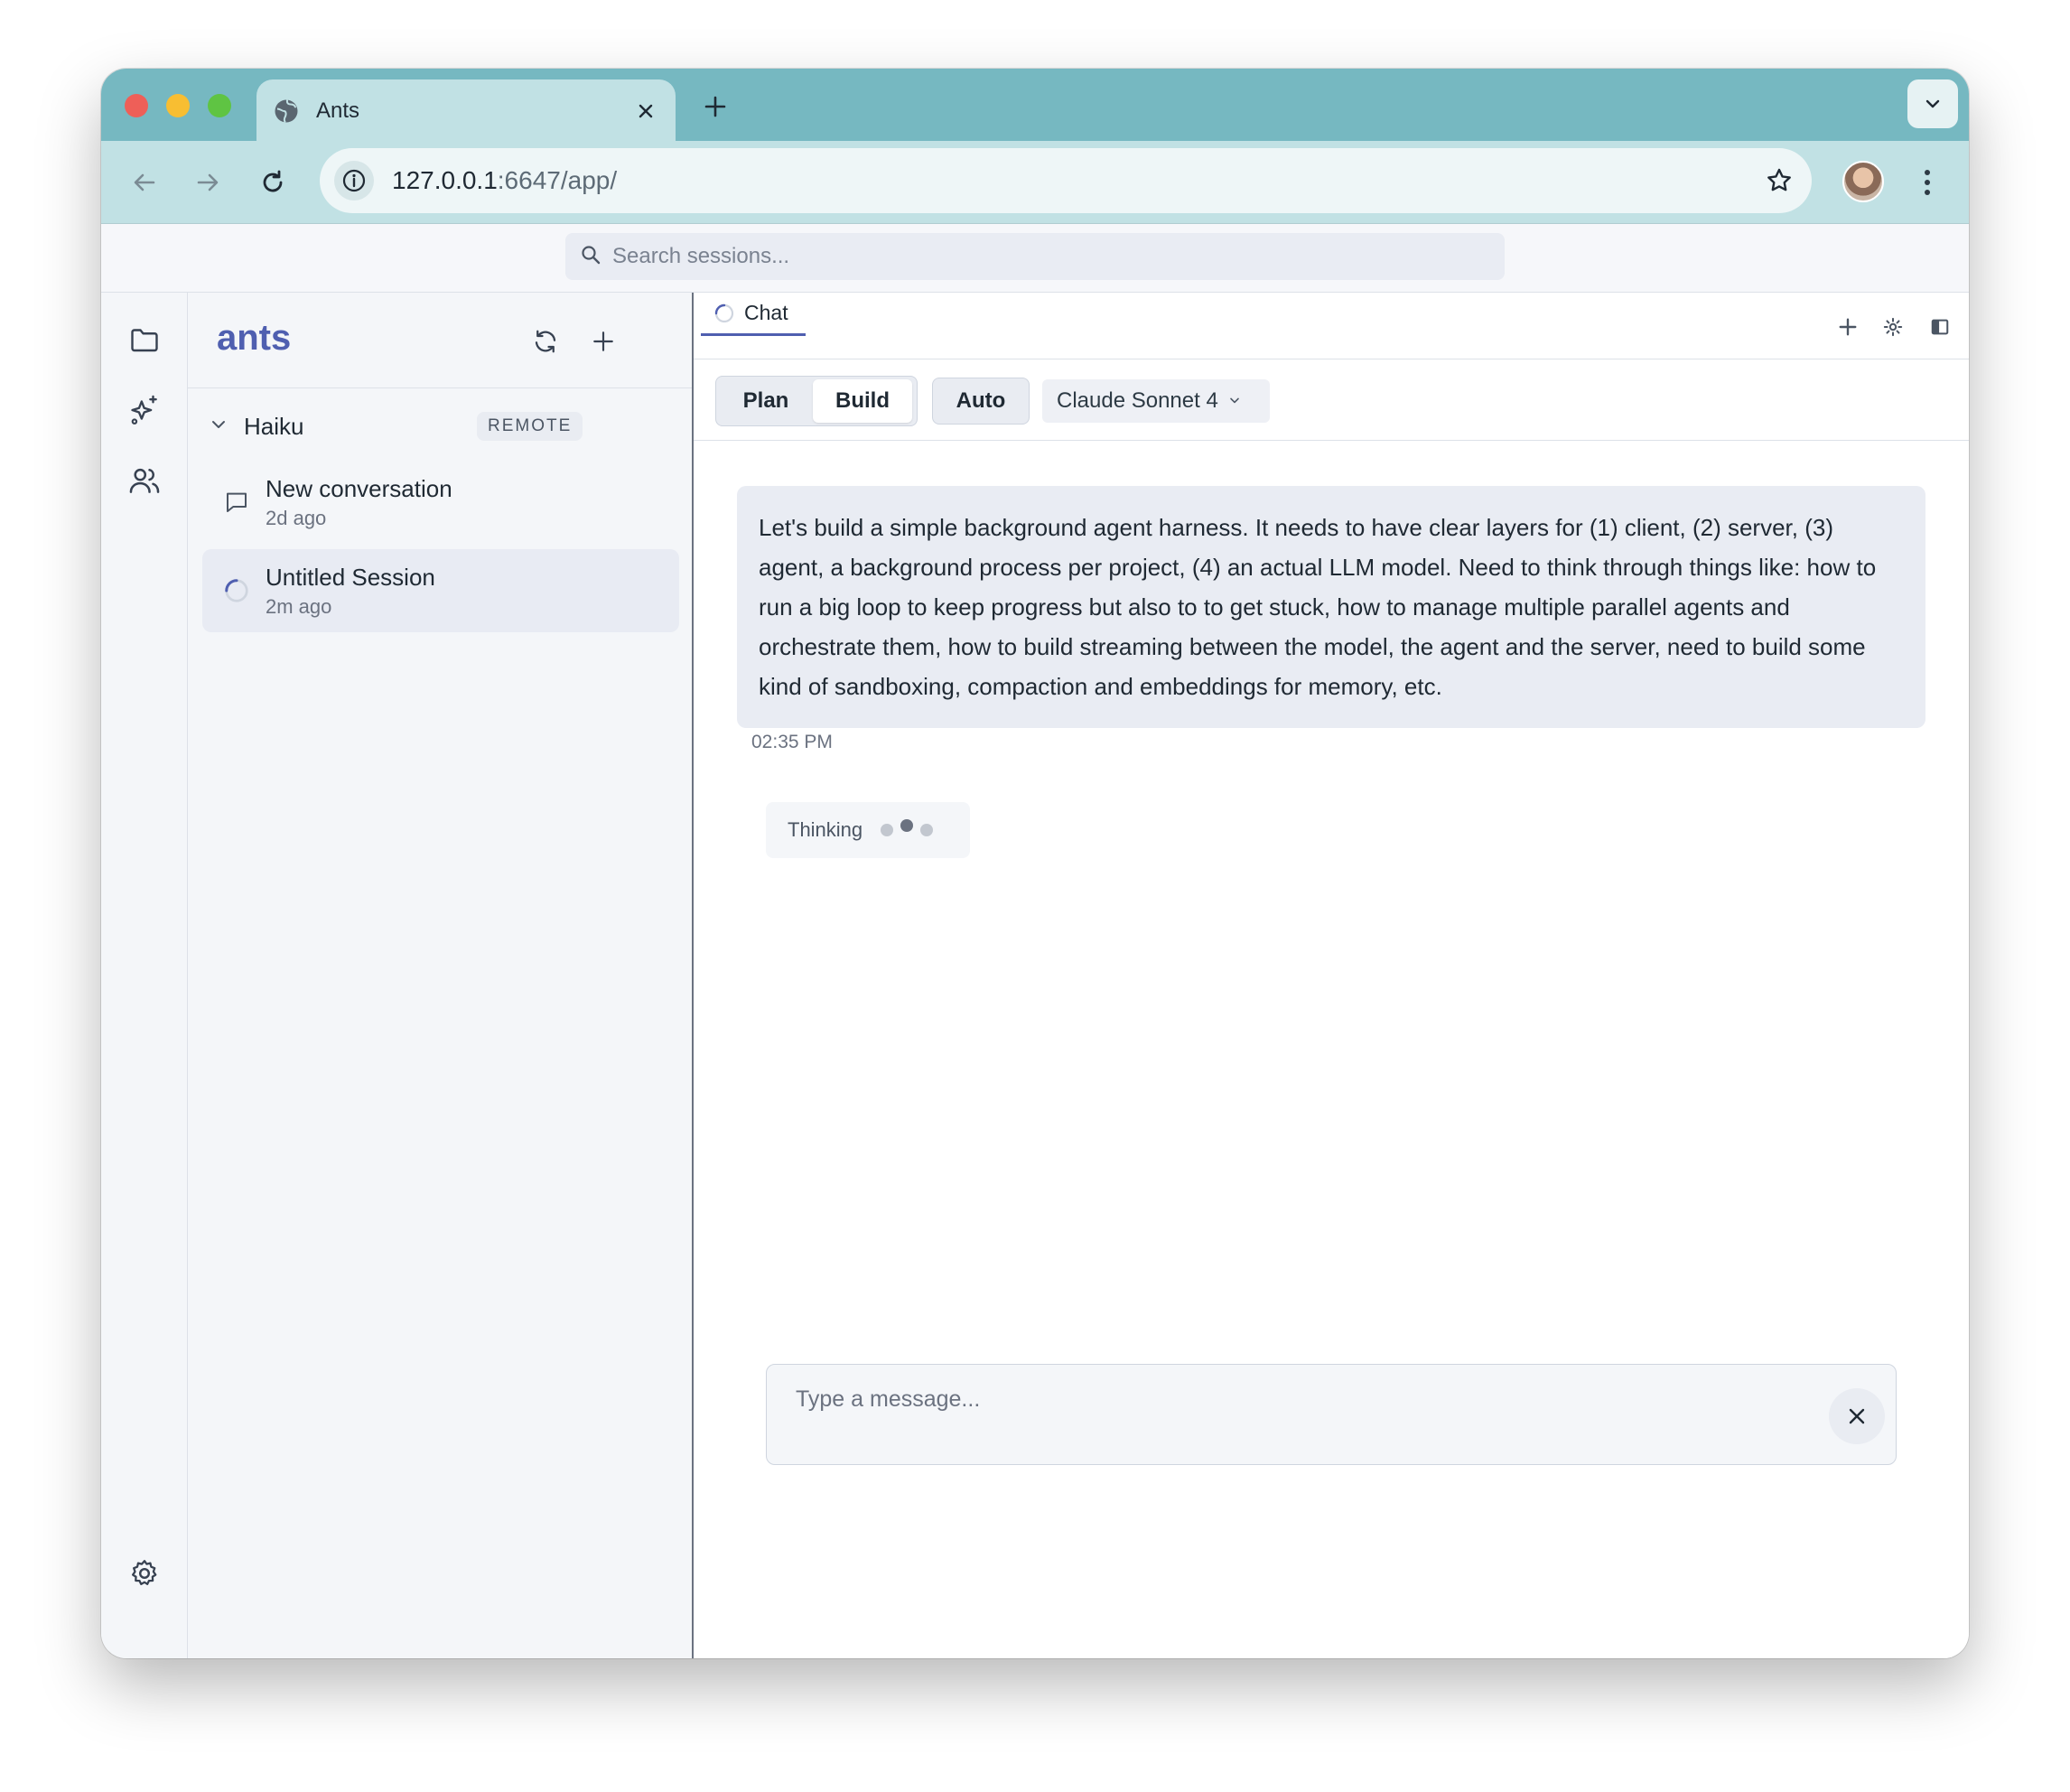 Image resolution: width=2070 pixels, height=1792 pixels. Describe the element at coordinates (1863, 181) in the screenshot. I see `profile-avatar` at that location.